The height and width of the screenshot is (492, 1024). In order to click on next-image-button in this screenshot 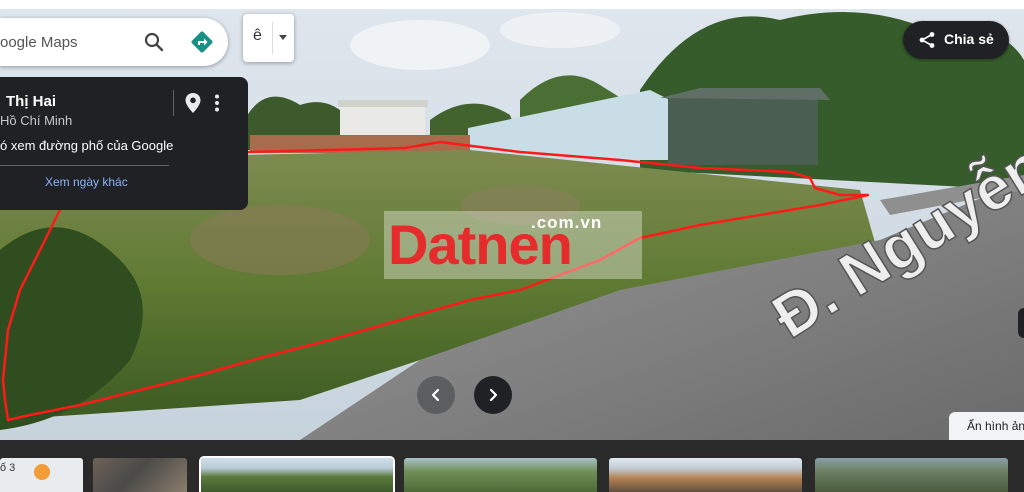, I will do `click(493, 395)`.